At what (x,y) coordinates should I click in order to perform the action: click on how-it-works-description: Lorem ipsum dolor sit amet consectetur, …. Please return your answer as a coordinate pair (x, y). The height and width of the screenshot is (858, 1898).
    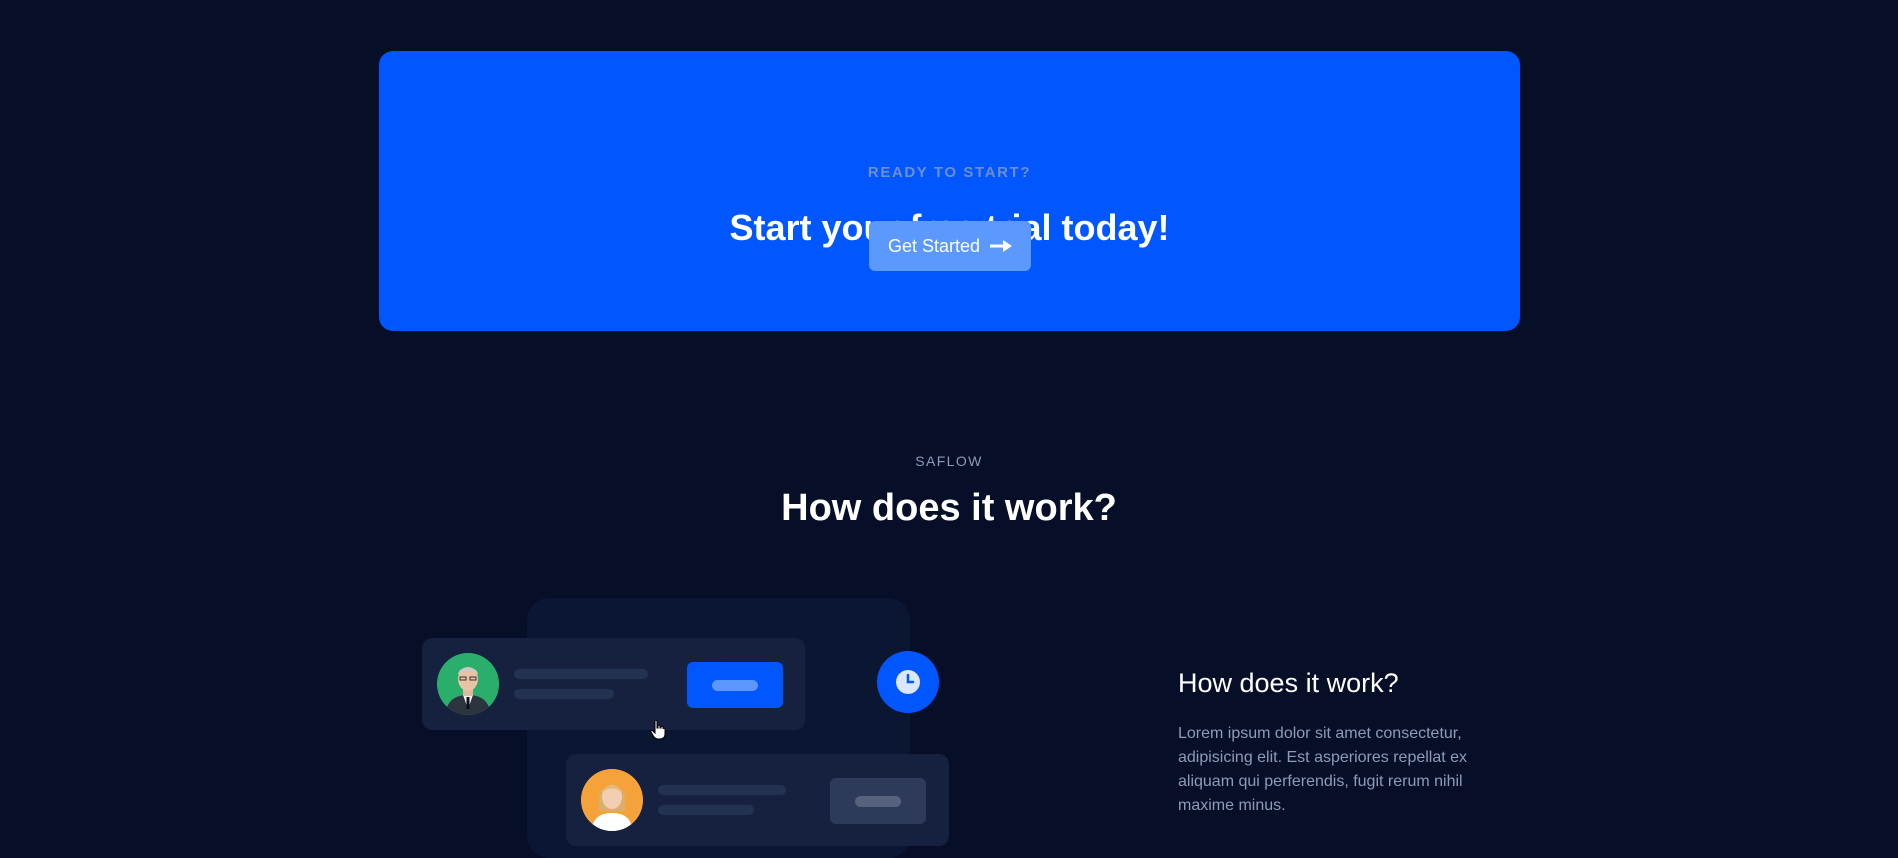
    Looking at the image, I should click on (1323, 769).